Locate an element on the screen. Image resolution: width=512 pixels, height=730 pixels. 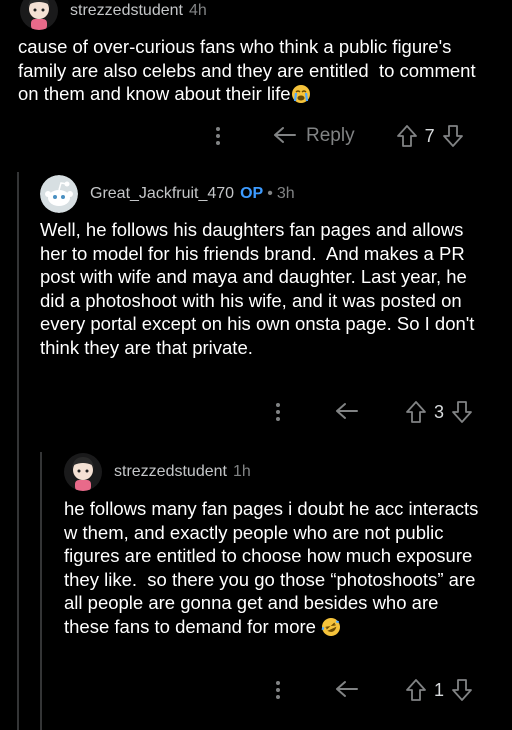
comment-actions: 3 is located at coordinates (371, 412).